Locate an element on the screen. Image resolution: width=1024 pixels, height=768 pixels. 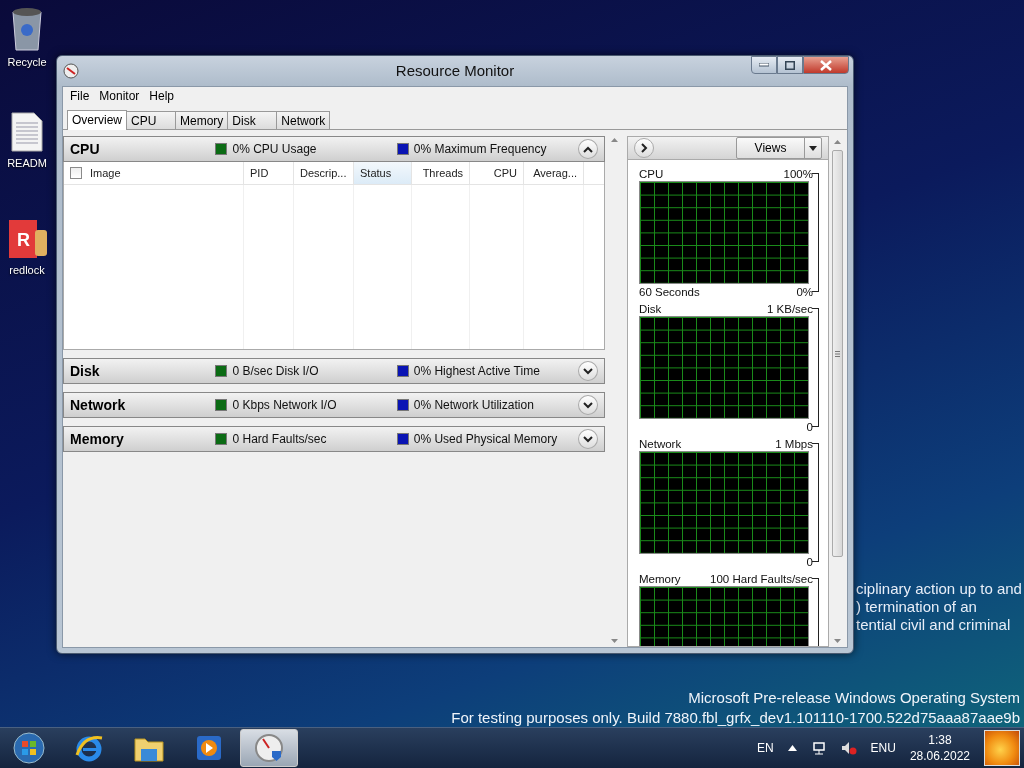
section-header: Disk 0 B/sec Disk I/O 0% Highest Active Time is located at coordinates (334, 371).